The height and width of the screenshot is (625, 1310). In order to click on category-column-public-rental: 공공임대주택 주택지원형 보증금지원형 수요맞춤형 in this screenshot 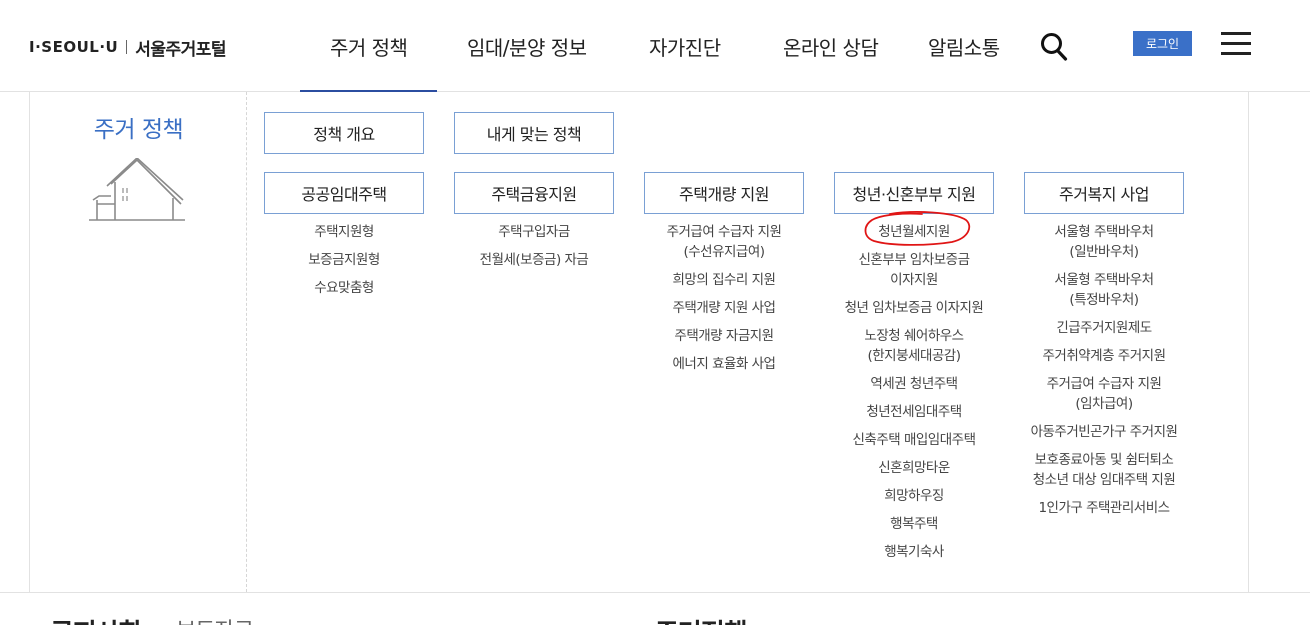, I will do `click(344, 239)`.